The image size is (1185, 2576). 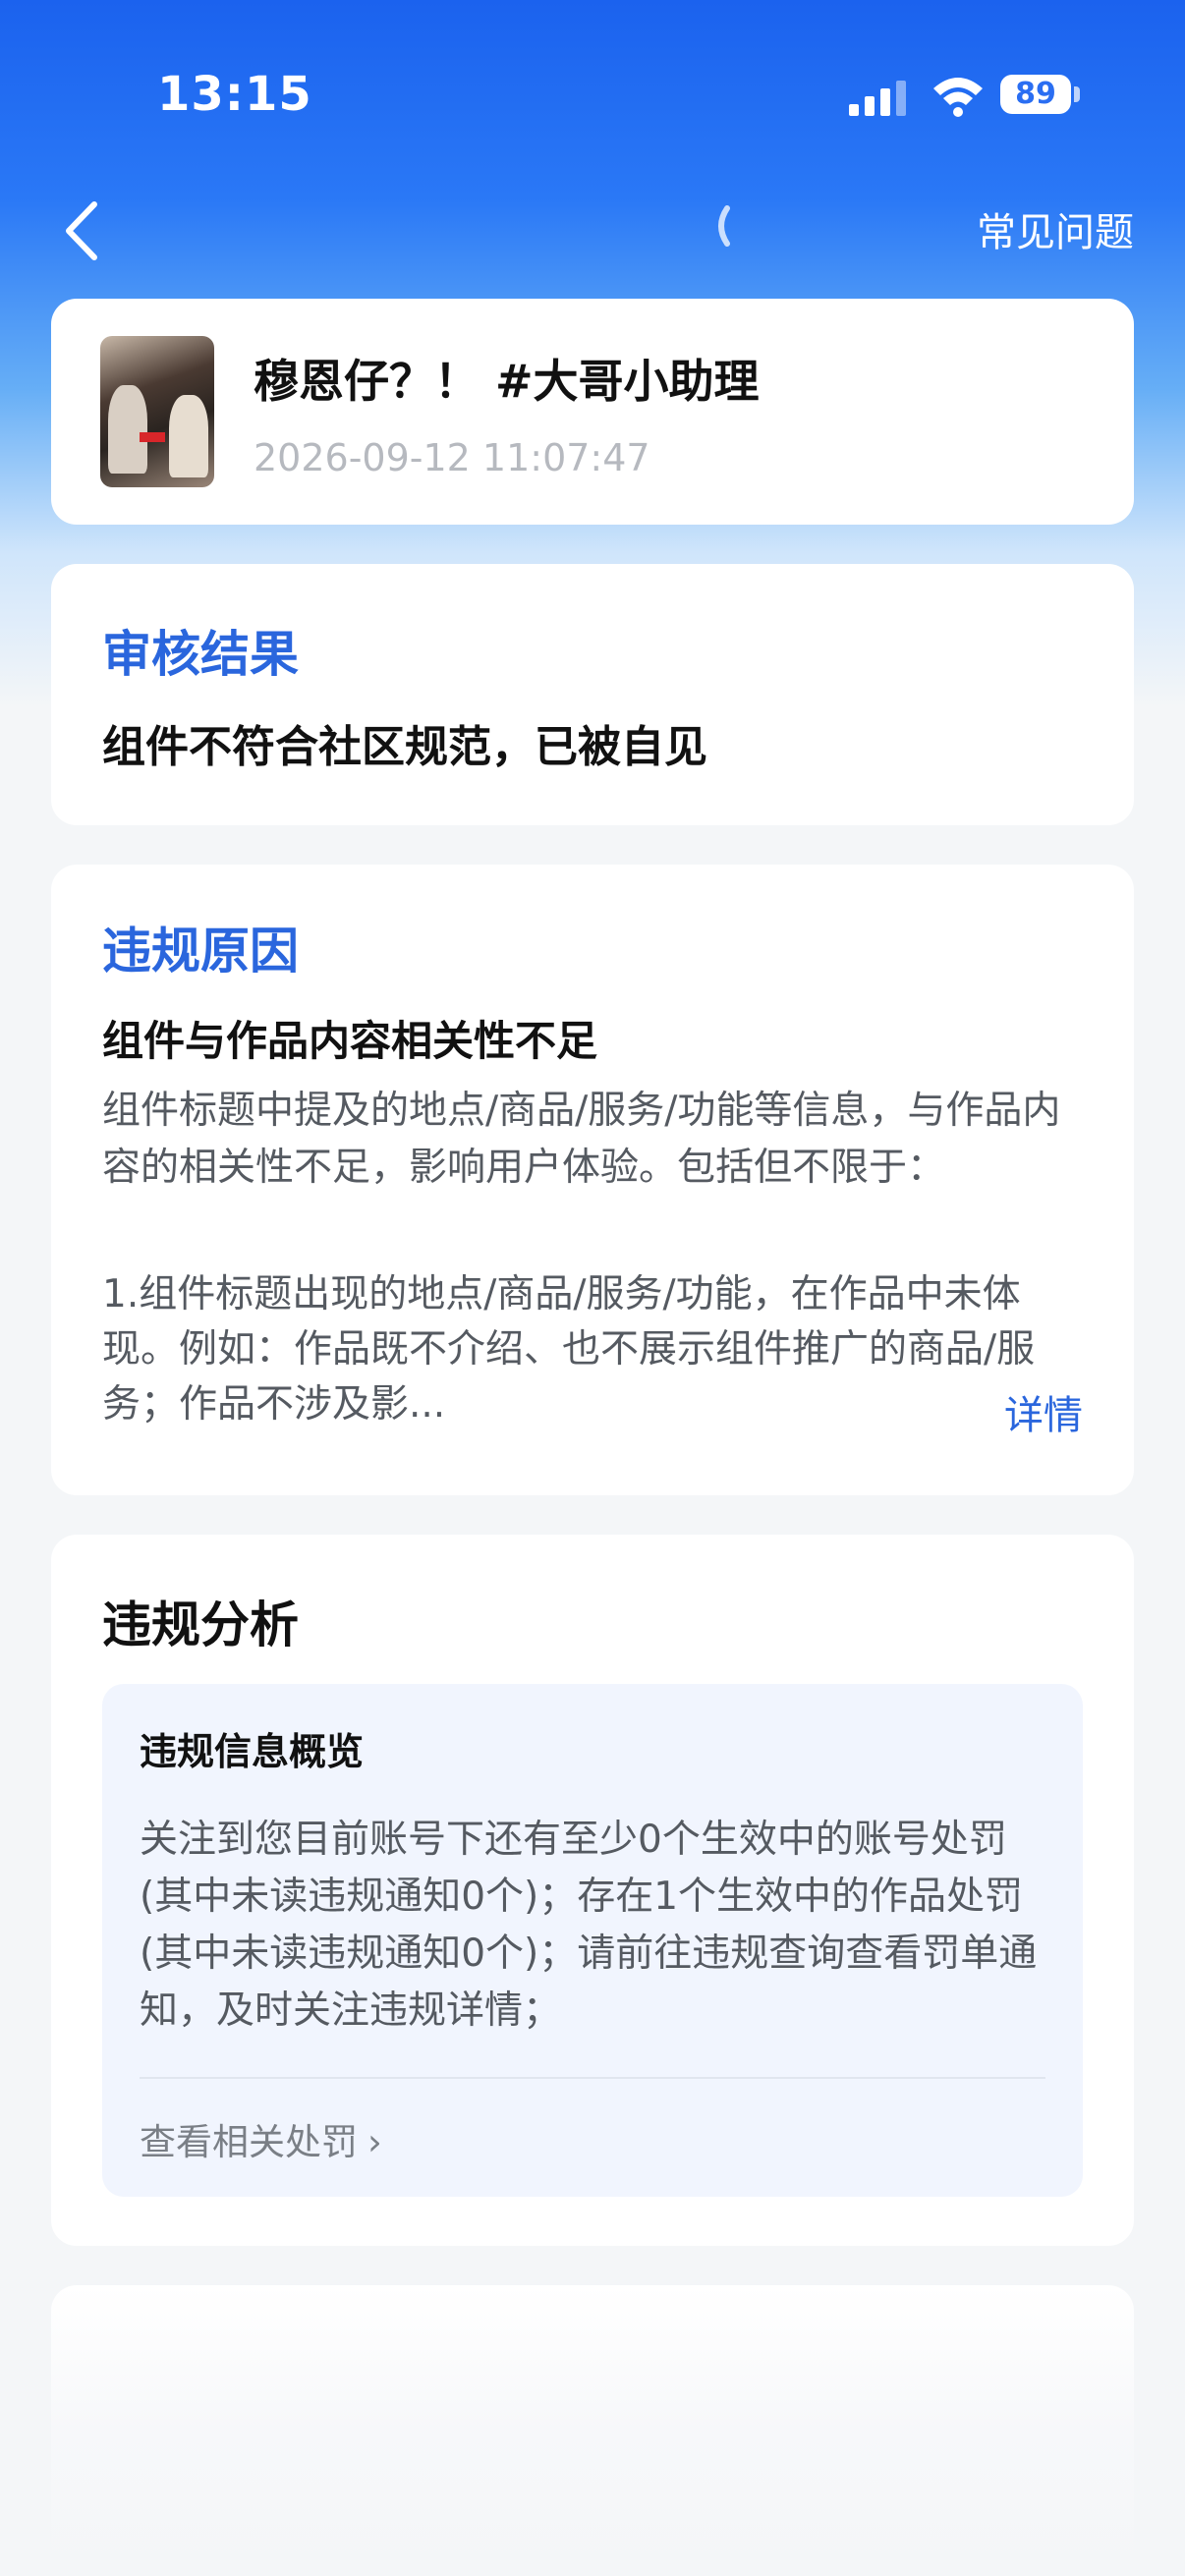 I want to click on review-result-title: 审核结果, so click(x=200, y=654).